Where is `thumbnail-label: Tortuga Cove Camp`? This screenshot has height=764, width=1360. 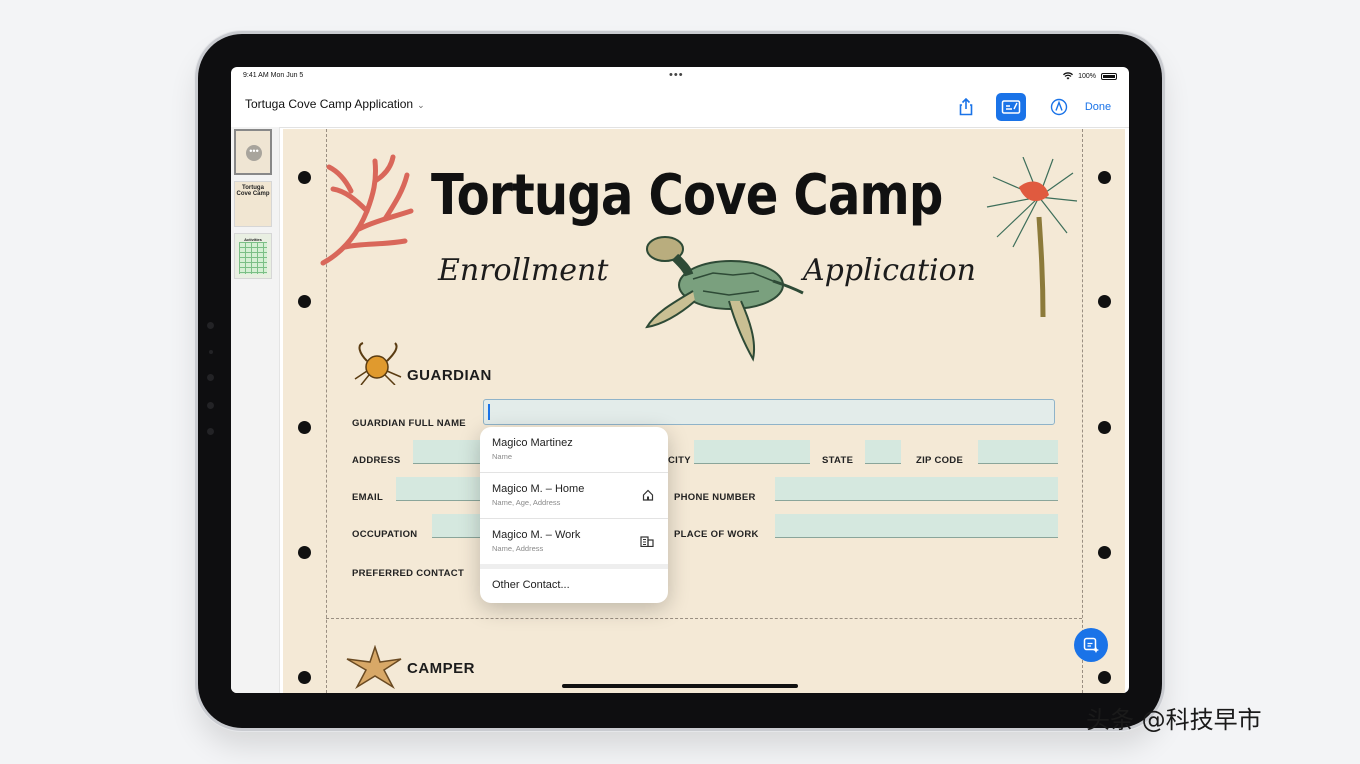
thumbnail-label: Tortuga Cove Camp is located at coordinates (253, 191).